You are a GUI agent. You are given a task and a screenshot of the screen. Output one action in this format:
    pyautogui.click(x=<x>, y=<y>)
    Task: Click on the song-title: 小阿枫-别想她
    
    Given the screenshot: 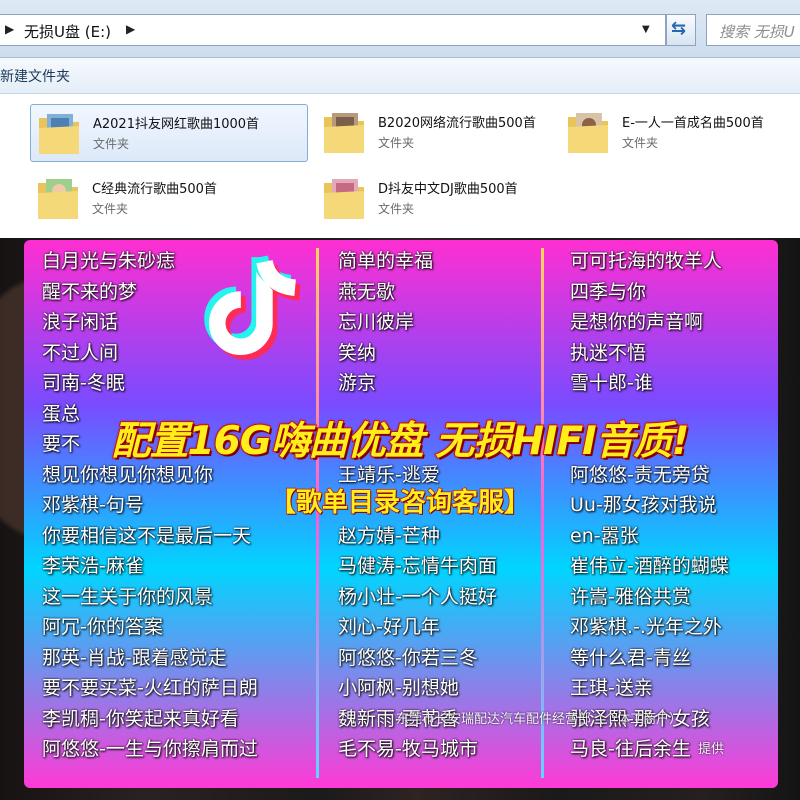 What is the action you would take?
    pyautogui.click(x=398, y=688)
    